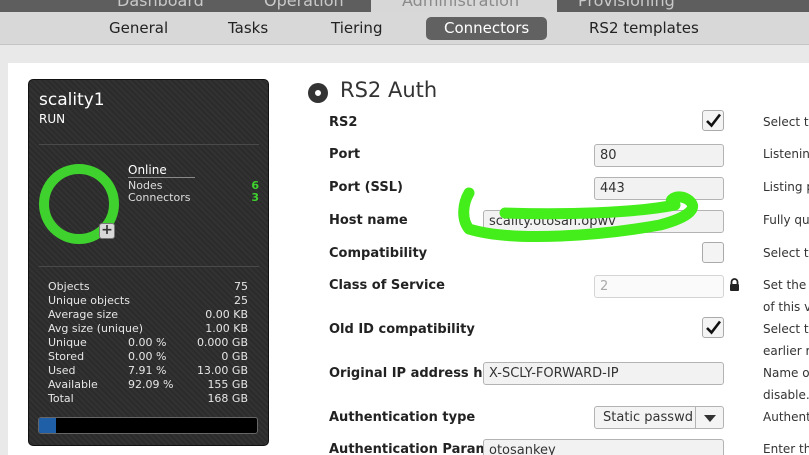 This screenshot has height=455, width=809. Describe the element at coordinates (95, 328) in the screenshot. I see `stat-label: Avg size (unique)` at that location.